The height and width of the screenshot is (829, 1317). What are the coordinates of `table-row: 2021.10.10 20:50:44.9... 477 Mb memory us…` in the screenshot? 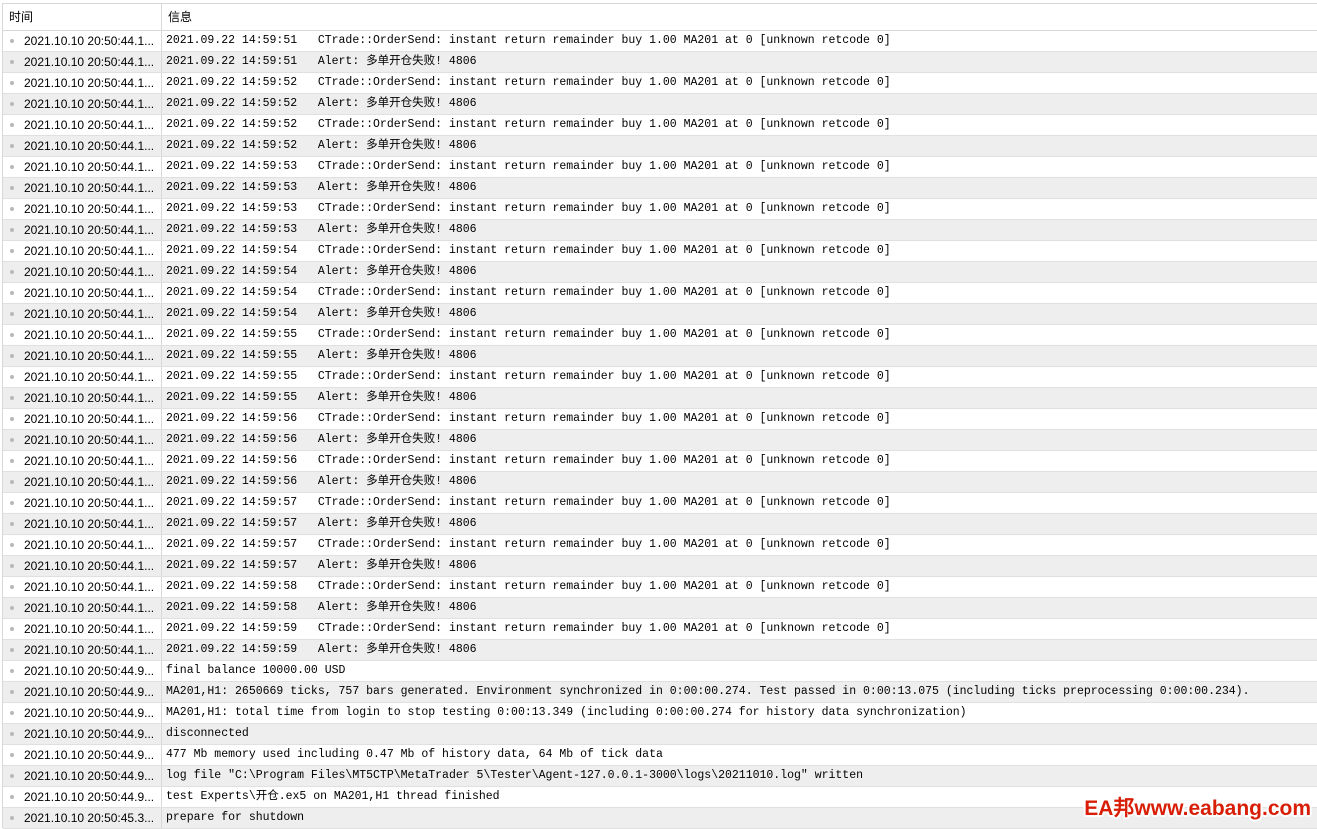 It's located at (660, 755).